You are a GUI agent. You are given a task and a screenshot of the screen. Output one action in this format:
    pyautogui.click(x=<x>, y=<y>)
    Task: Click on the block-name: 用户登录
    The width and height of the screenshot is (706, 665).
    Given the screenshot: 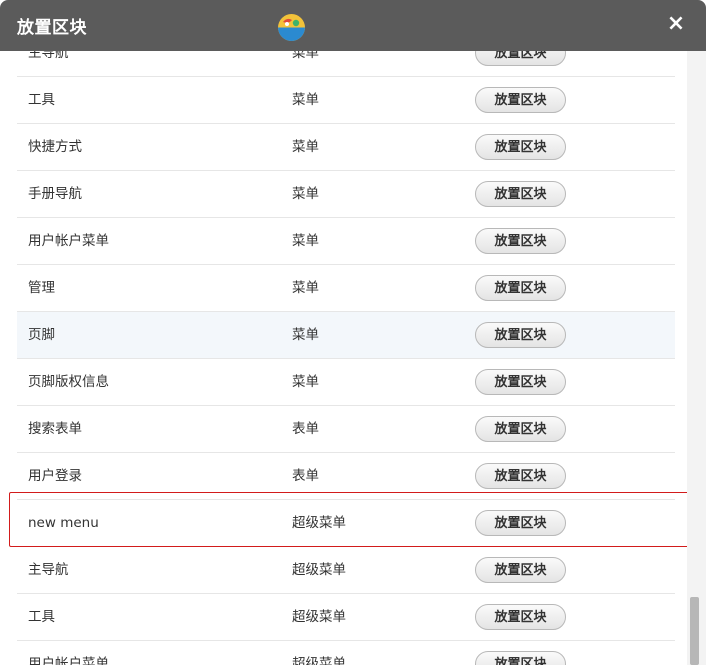 What is the action you would take?
    pyautogui.click(x=55, y=476)
    